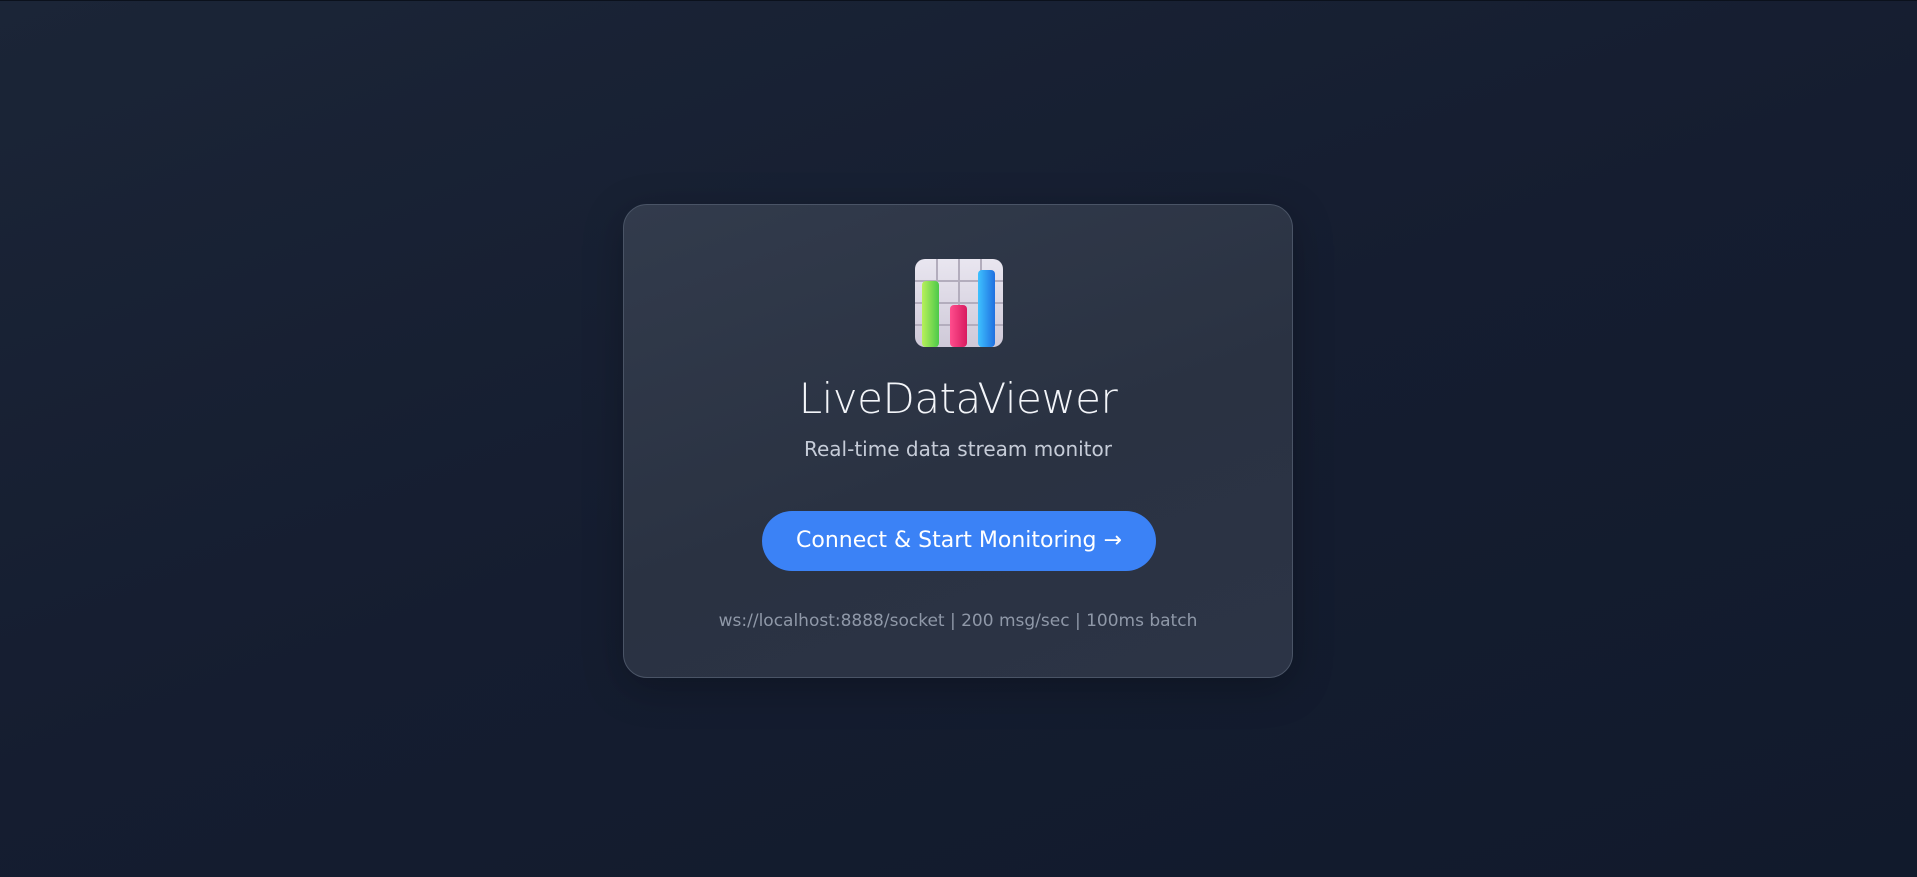  Describe the element at coordinates (959, 303) in the screenshot. I see `bar-chart-icon` at that location.